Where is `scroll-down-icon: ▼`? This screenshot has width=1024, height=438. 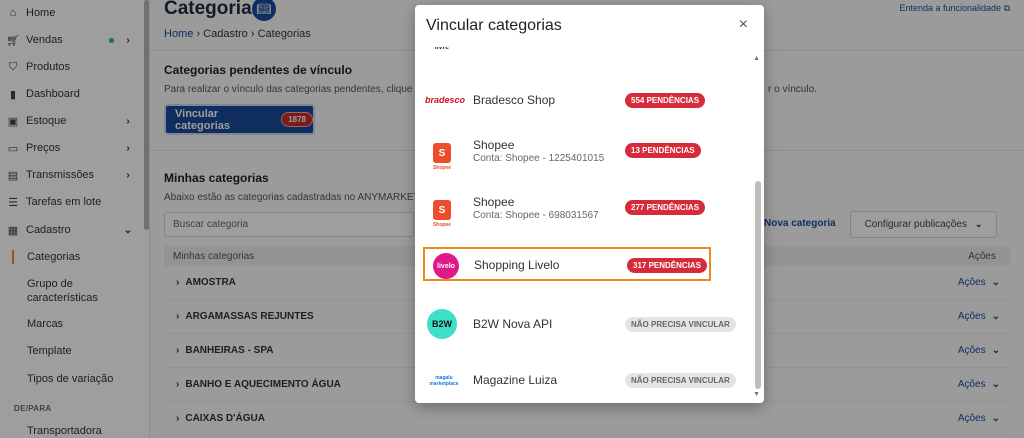
scroll-down-icon: ▼ is located at coordinates (756, 394).